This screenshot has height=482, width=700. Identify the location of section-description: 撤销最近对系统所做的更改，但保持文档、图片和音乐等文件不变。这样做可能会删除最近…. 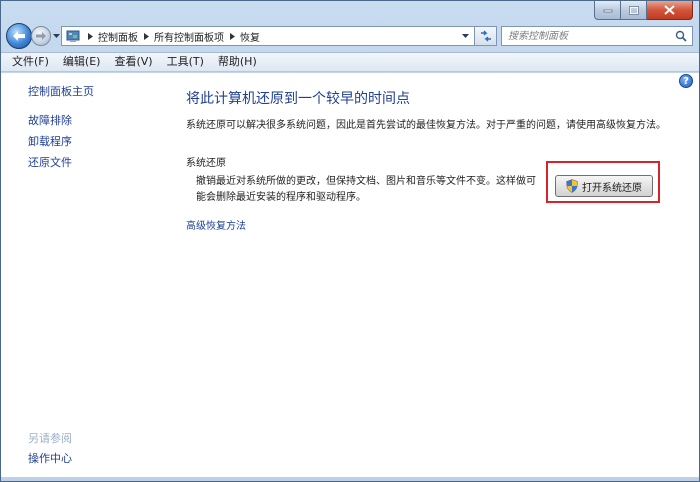
(366, 189).